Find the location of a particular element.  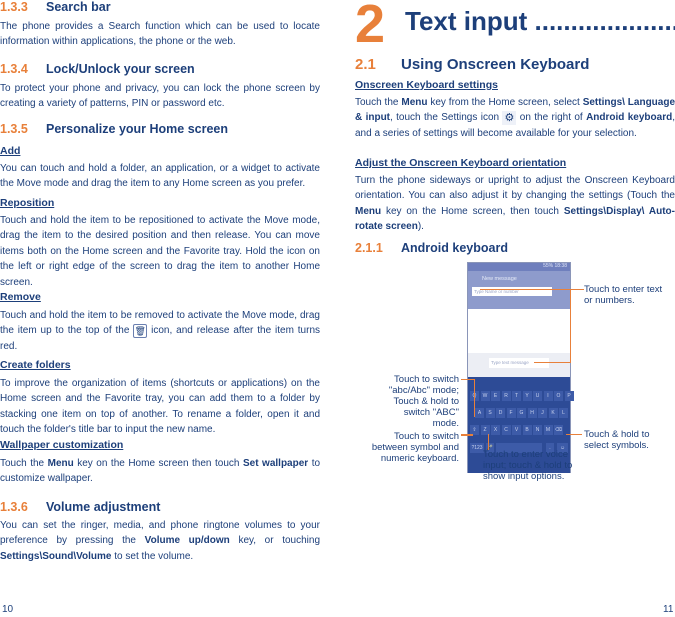

key-E: E is located at coordinates (495, 396).